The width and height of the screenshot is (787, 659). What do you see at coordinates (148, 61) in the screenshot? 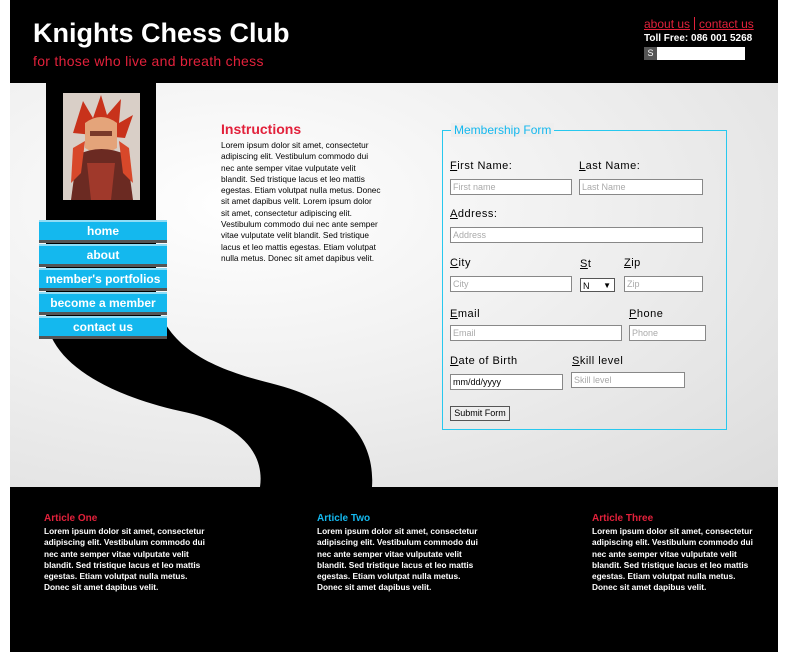
I see `tagline: for those who live and breath chess` at bounding box center [148, 61].